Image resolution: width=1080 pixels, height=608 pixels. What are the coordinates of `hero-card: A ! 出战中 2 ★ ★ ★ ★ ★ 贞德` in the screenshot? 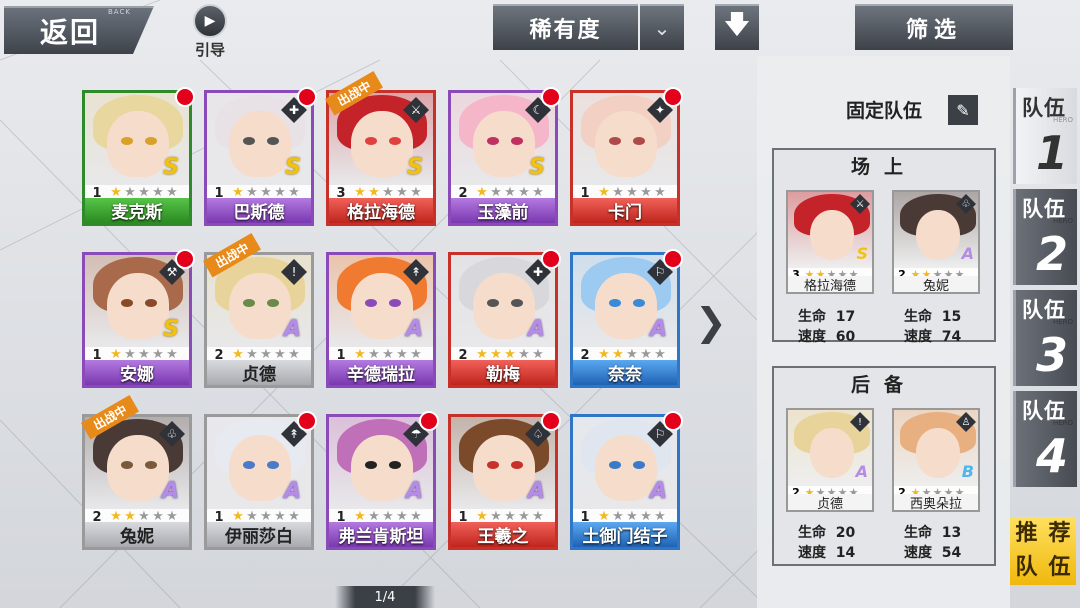 It's located at (258, 310).